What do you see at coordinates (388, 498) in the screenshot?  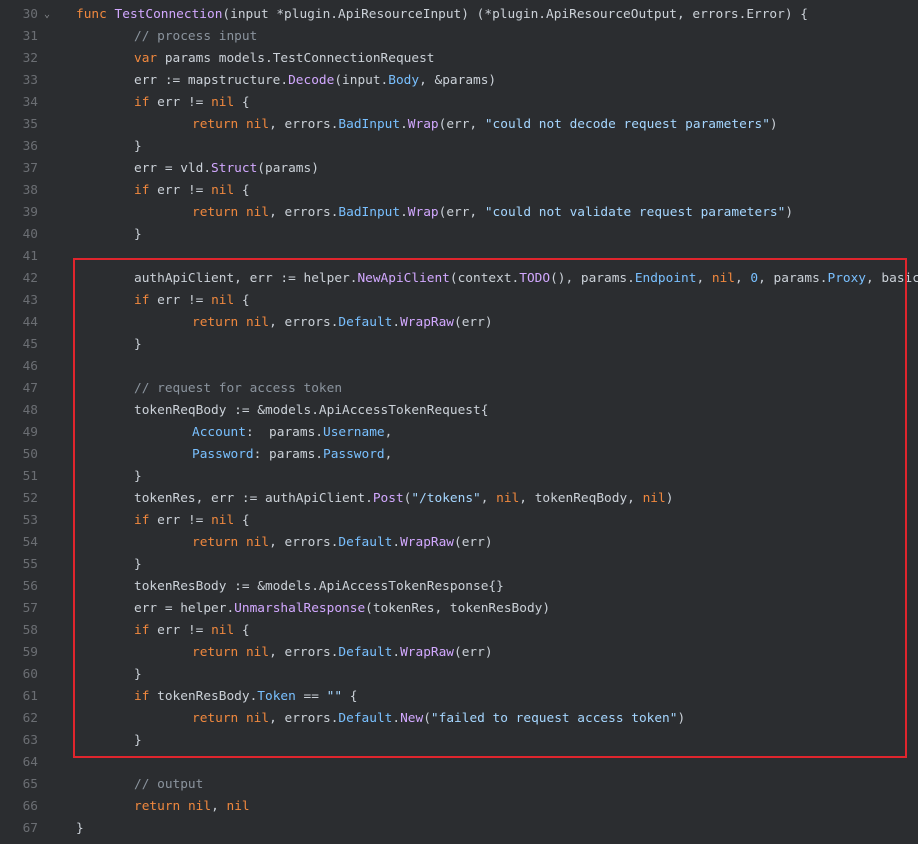 I see `code-token: Post` at bounding box center [388, 498].